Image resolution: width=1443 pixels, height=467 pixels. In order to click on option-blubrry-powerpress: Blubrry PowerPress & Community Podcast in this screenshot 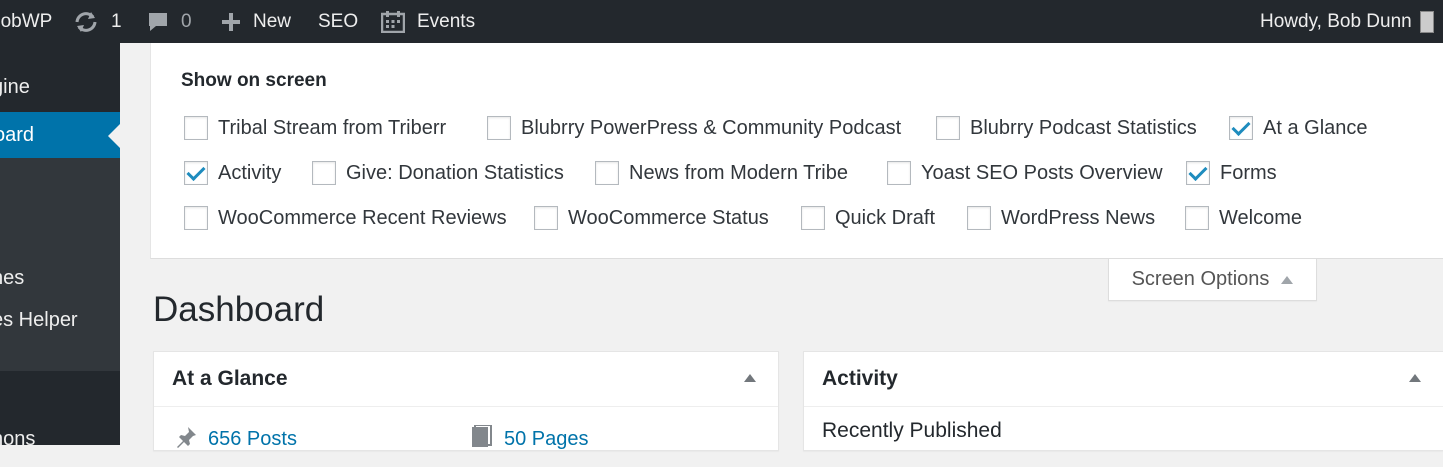, I will do `click(694, 128)`.